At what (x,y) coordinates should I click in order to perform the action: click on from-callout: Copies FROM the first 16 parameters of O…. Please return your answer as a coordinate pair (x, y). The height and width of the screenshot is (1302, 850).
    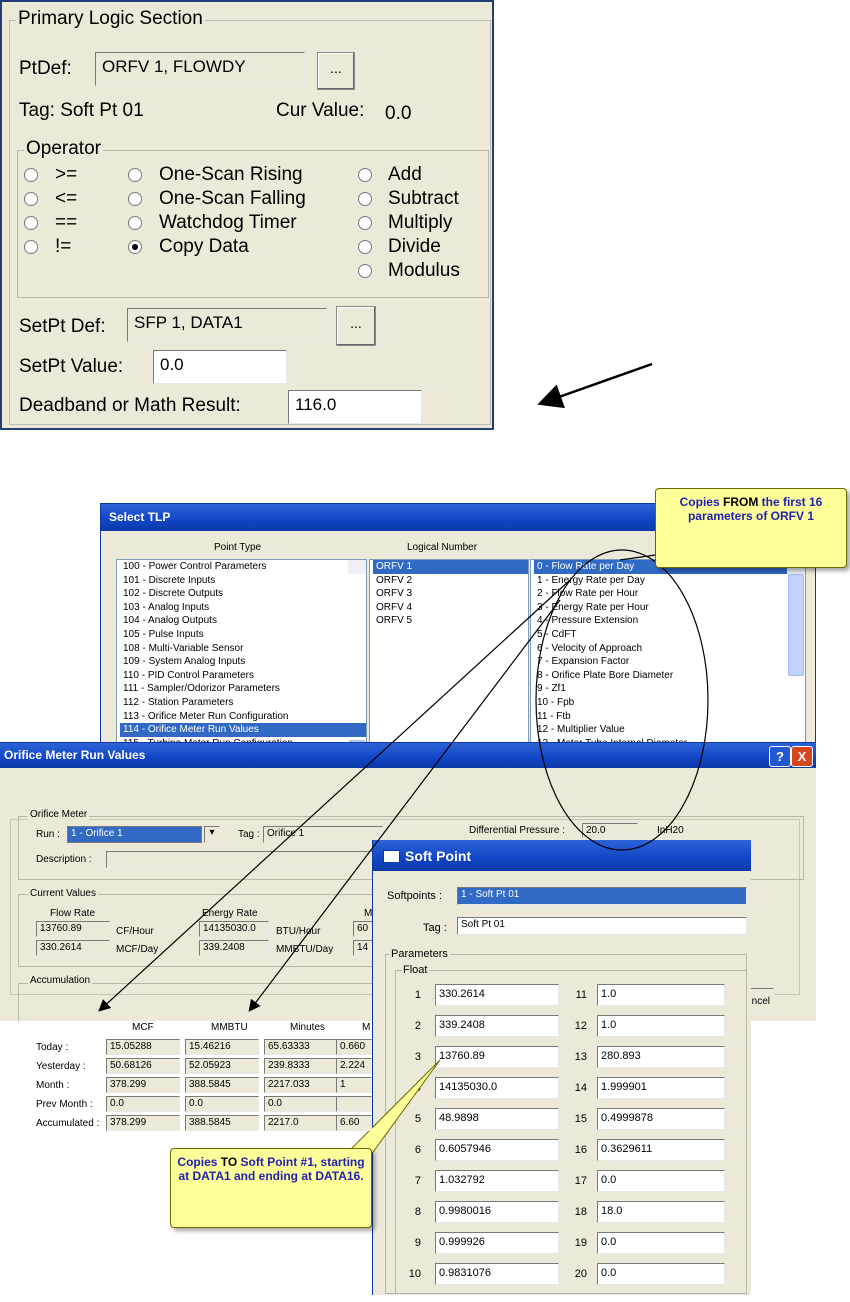
    Looking at the image, I should click on (751, 528).